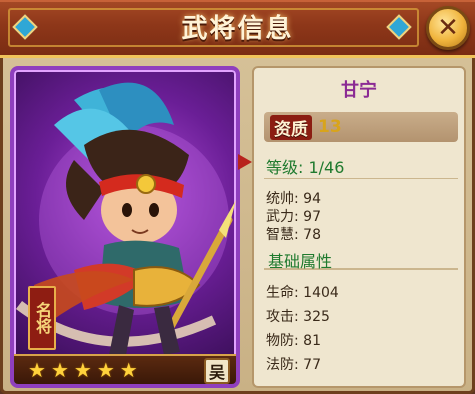 The height and width of the screenshot is (394, 475). I want to click on base-attributes-heading: 基础属性, so click(361, 259).